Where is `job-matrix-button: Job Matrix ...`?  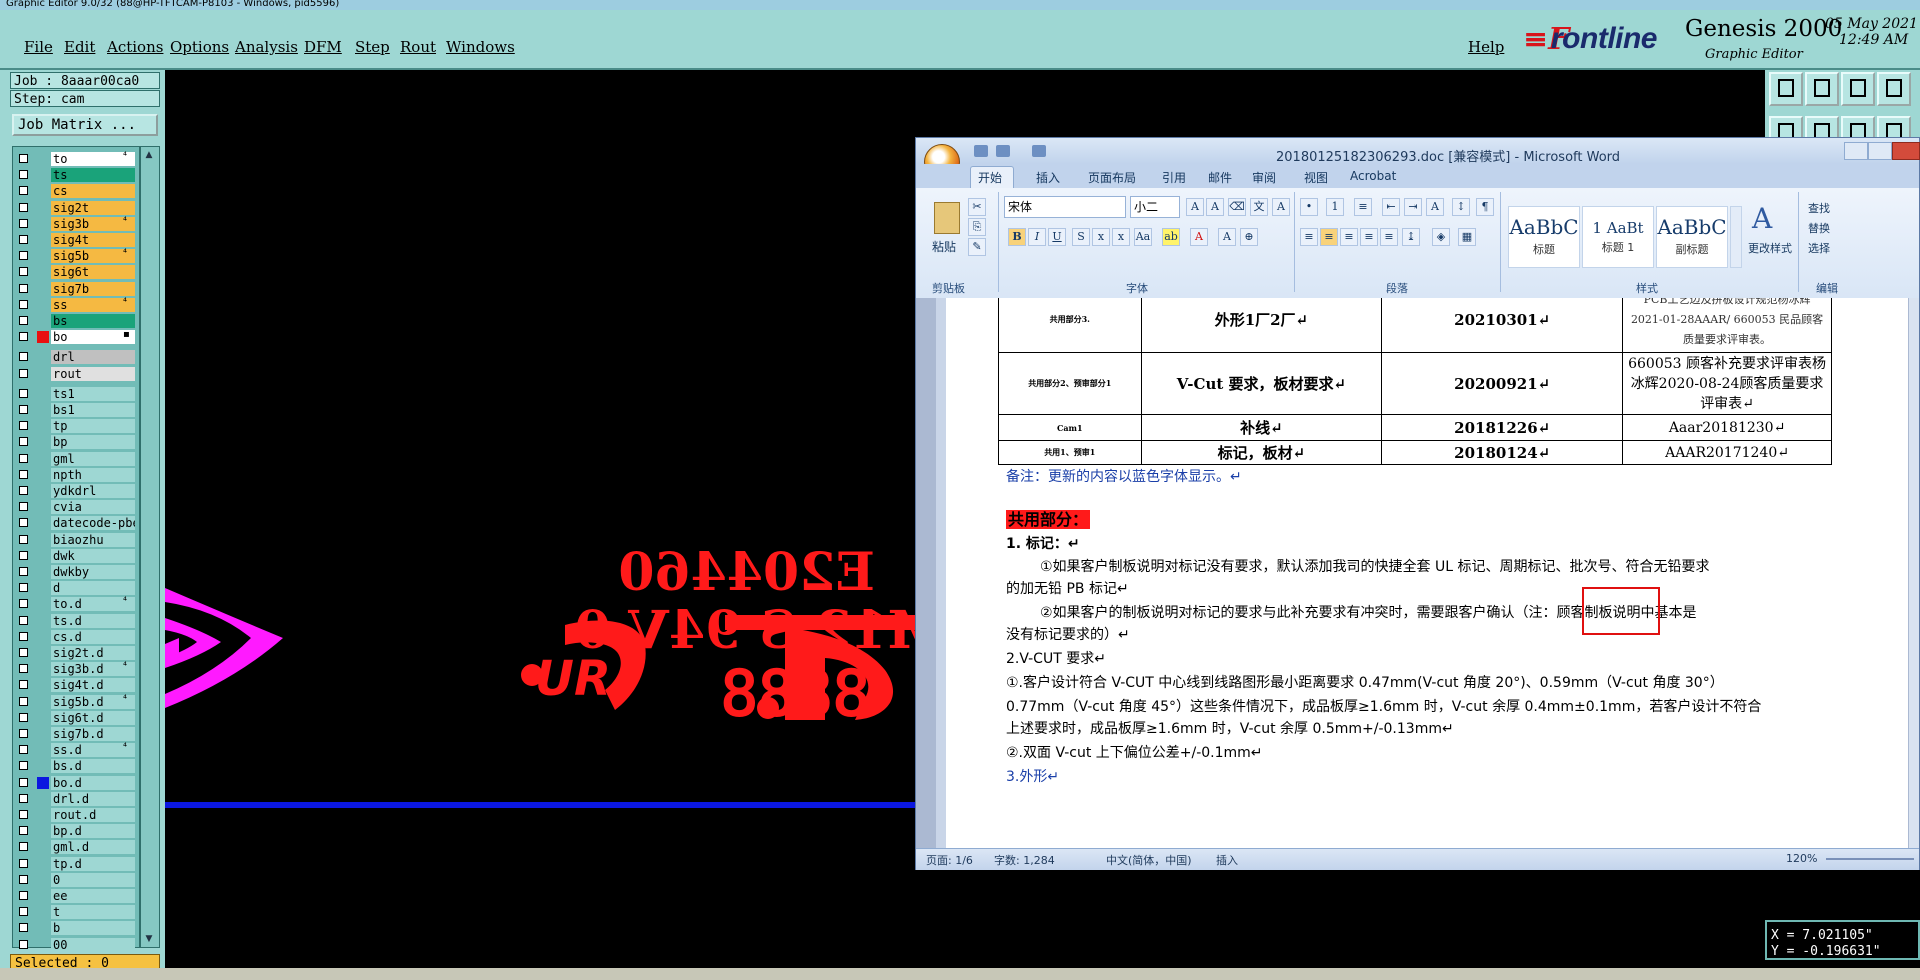
job-matrix-button: Job Matrix ... is located at coordinates (85, 125).